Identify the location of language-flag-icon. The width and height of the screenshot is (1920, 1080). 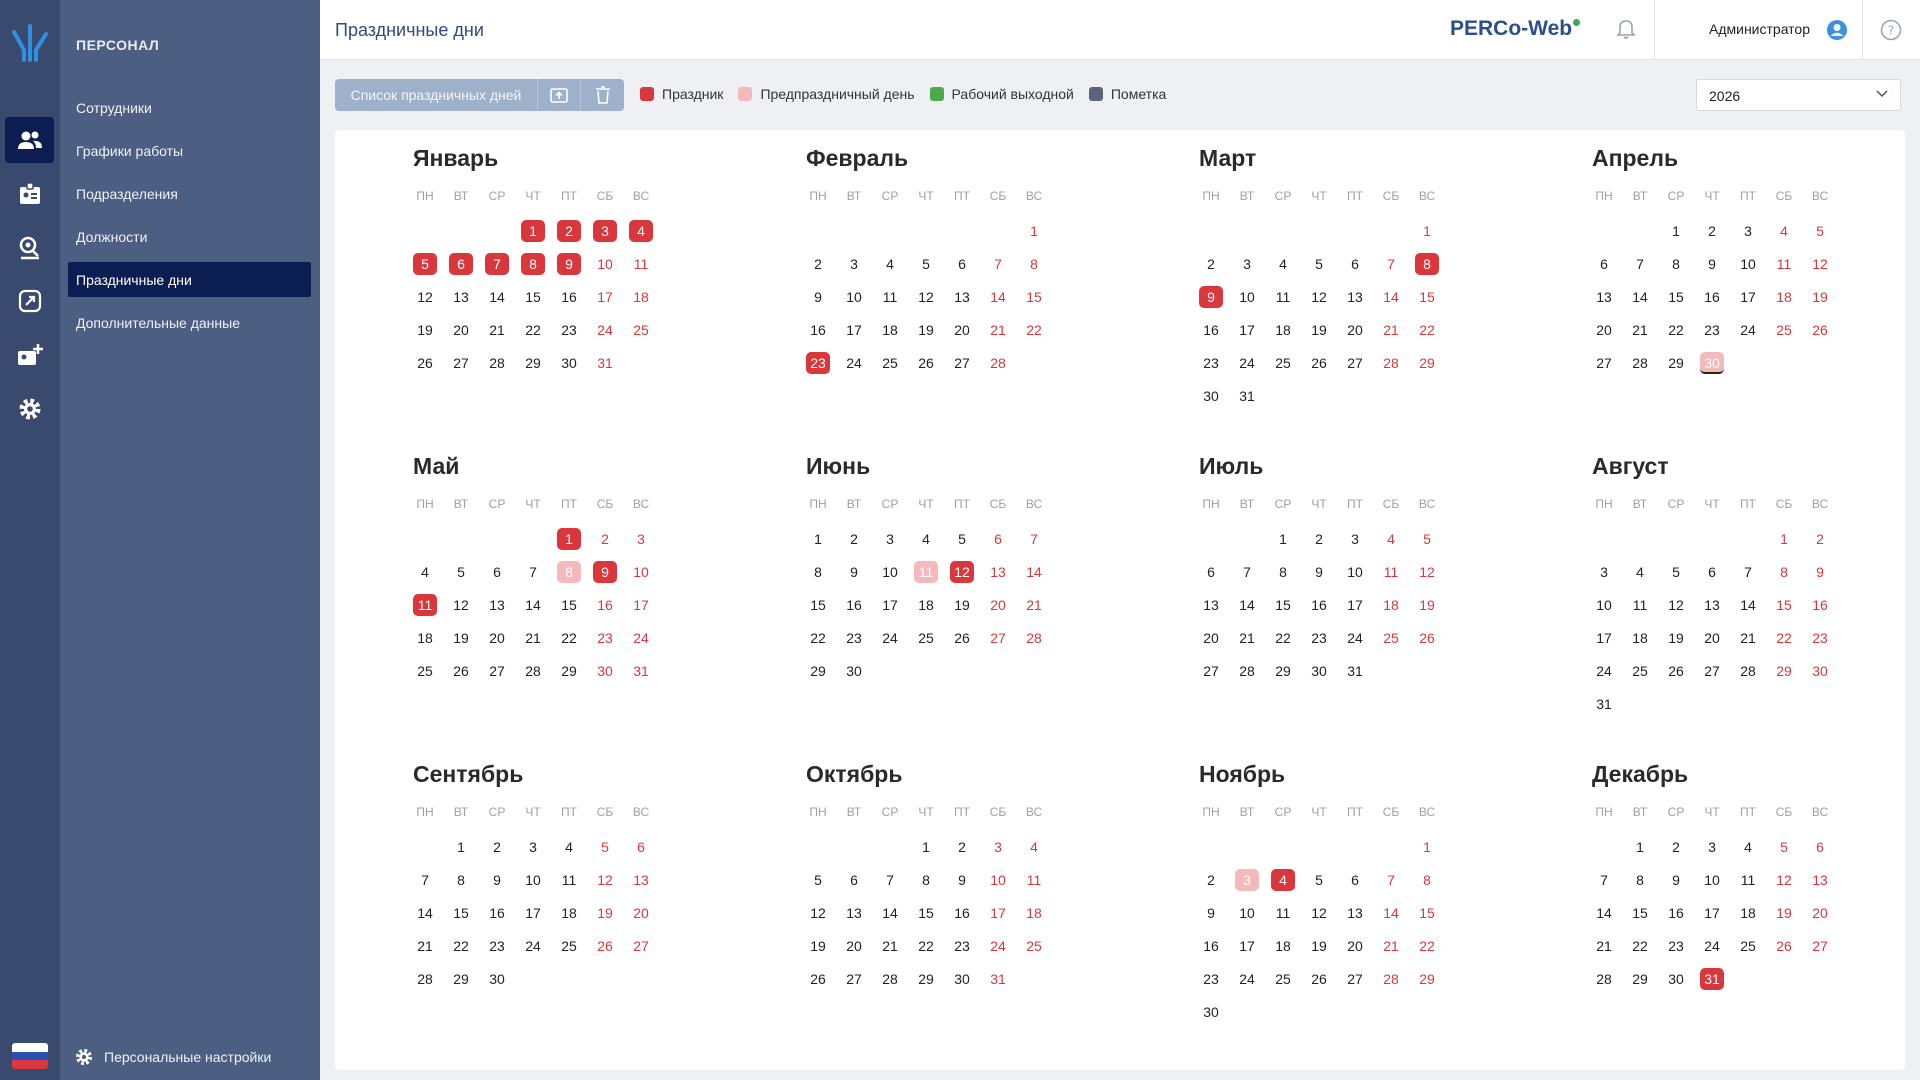
(30, 1056).